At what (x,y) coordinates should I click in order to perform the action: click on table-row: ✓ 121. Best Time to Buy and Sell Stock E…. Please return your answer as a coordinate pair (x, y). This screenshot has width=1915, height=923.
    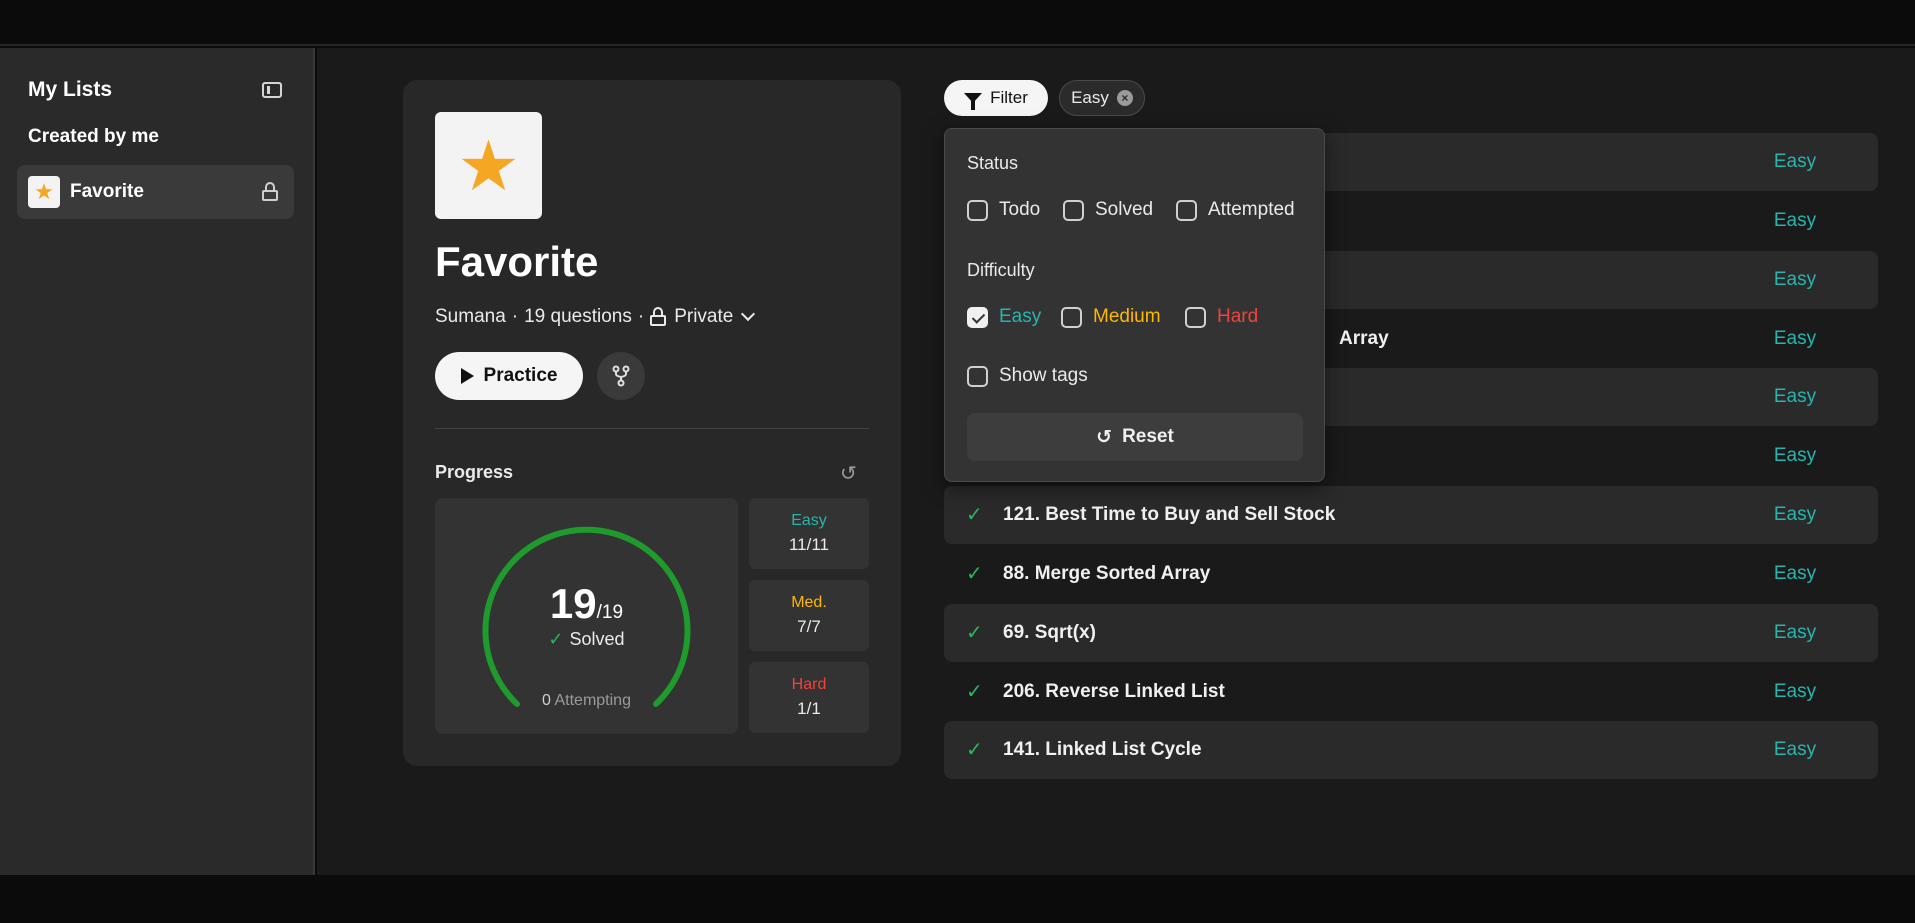
    Looking at the image, I should click on (1411, 515).